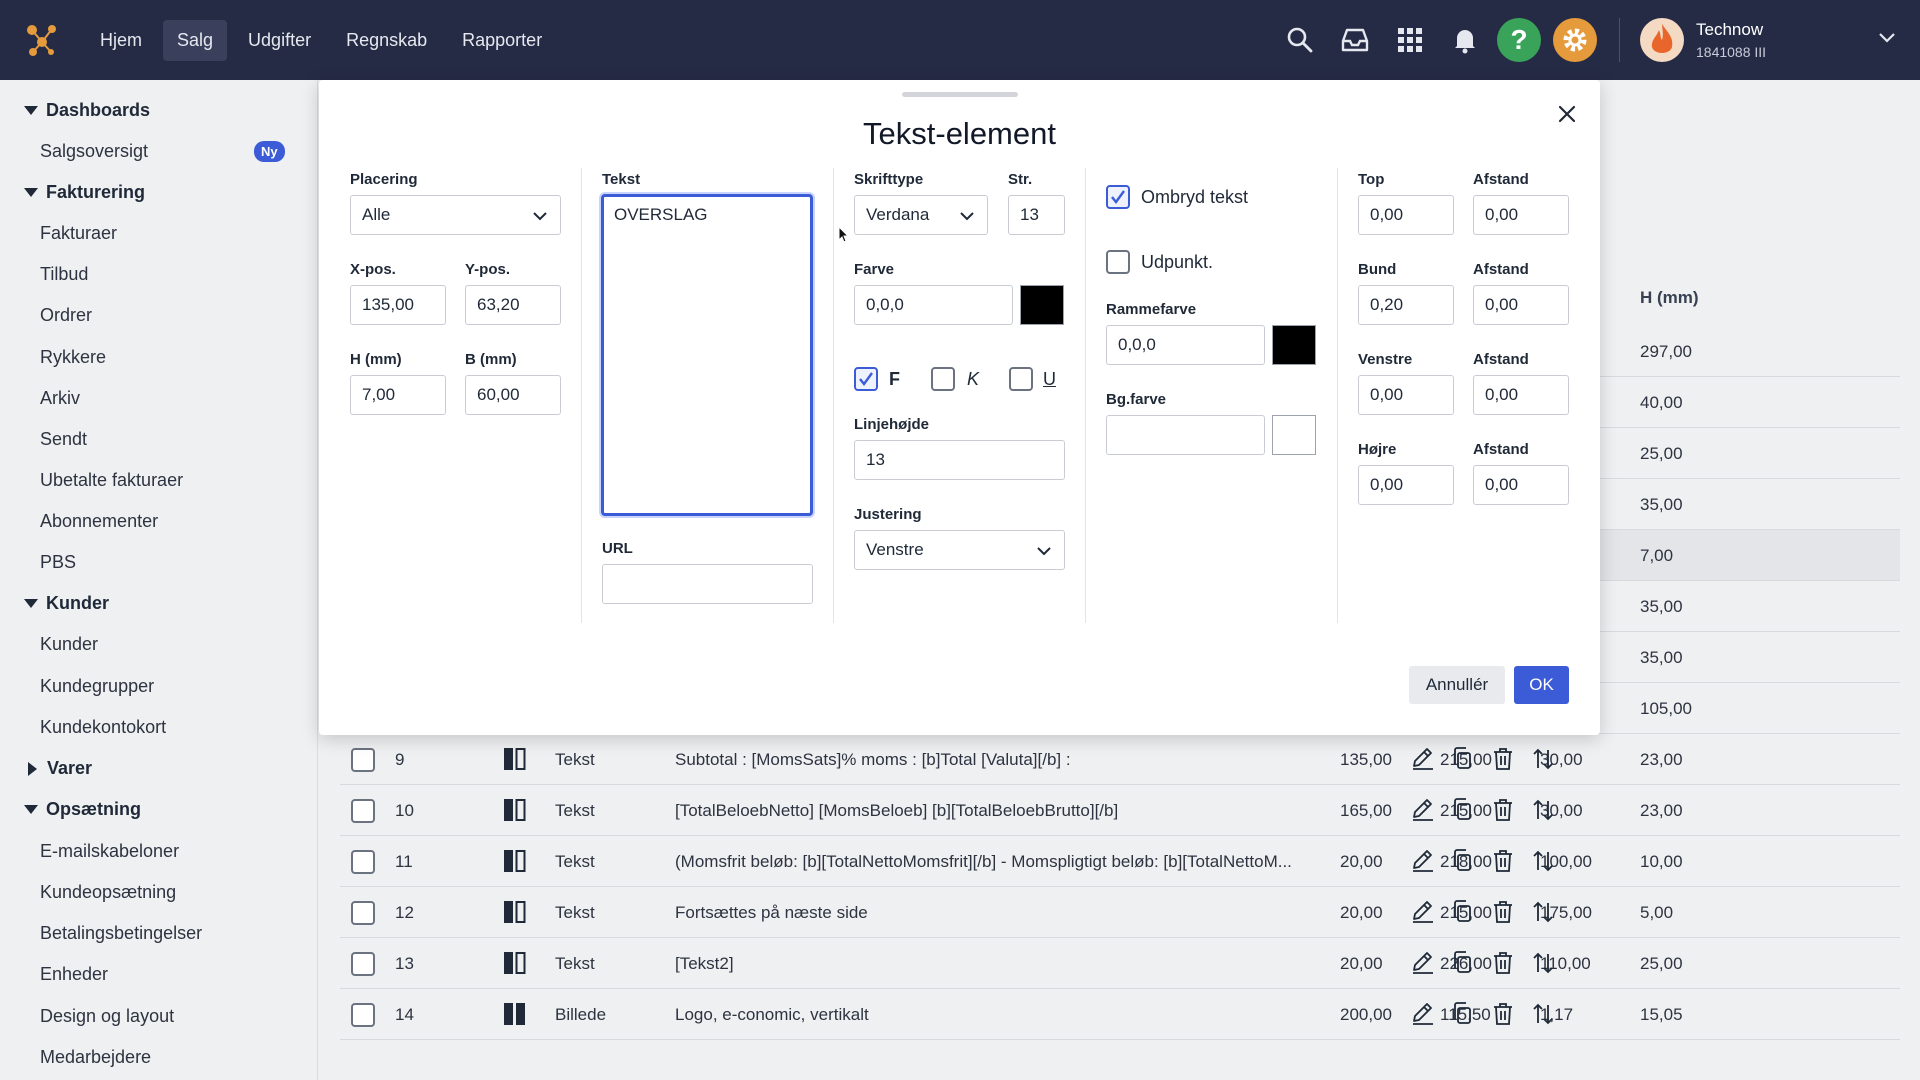 Image resolution: width=1920 pixels, height=1080 pixels. What do you see at coordinates (1521, 215) in the screenshot?
I see `top-afstand-input: 0,00` at bounding box center [1521, 215].